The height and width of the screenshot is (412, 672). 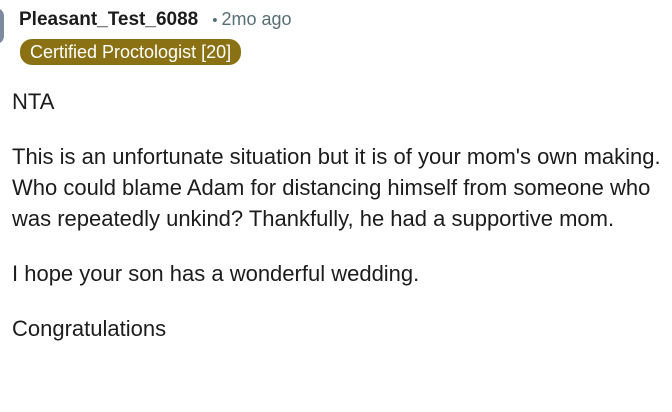 I want to click on comment-paragraph: NTA, so click(x=33, y=101).